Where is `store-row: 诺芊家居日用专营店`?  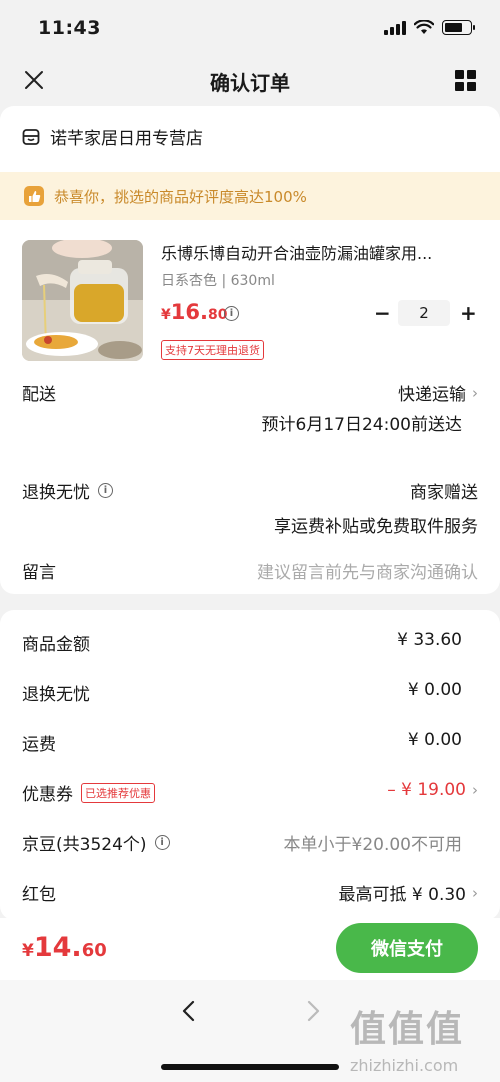
store-row: 诺芊家居日用专营店 is located at coordinates (112, 136).